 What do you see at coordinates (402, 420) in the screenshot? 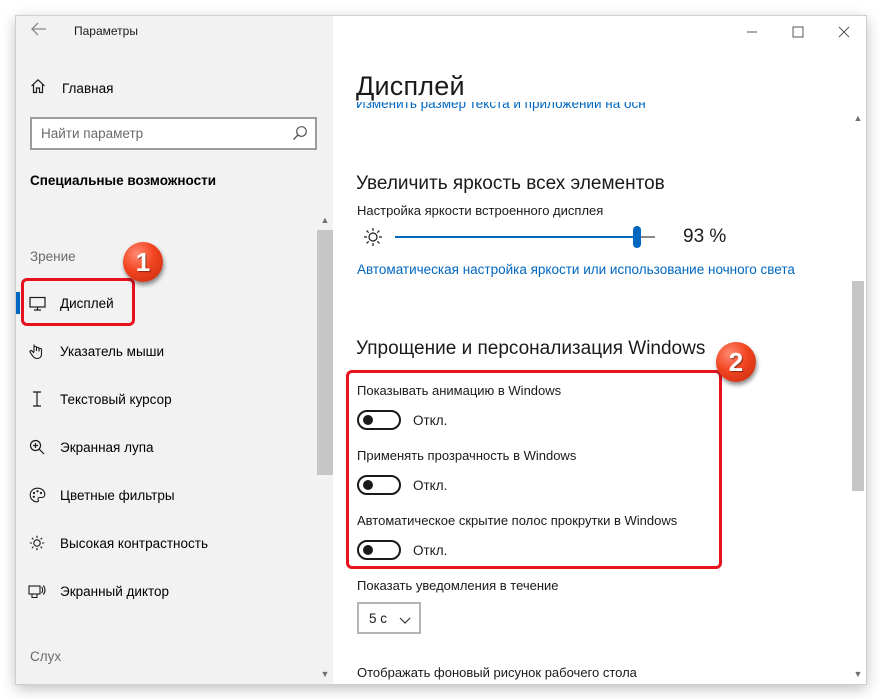
I see `animation-toggle-row: Откл.` at bounding box center [402, 420].